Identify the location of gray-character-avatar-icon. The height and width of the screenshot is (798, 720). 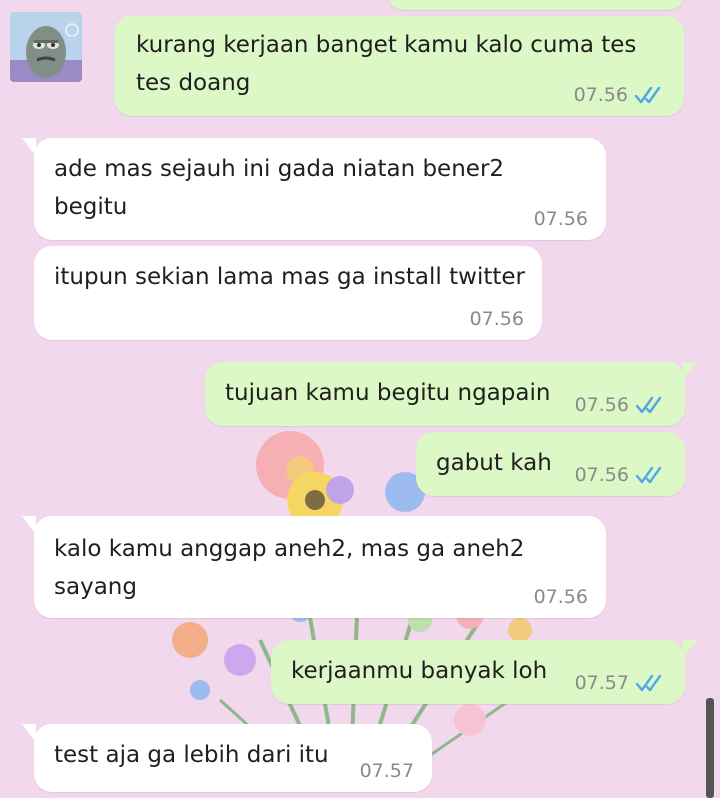
(46, 47).